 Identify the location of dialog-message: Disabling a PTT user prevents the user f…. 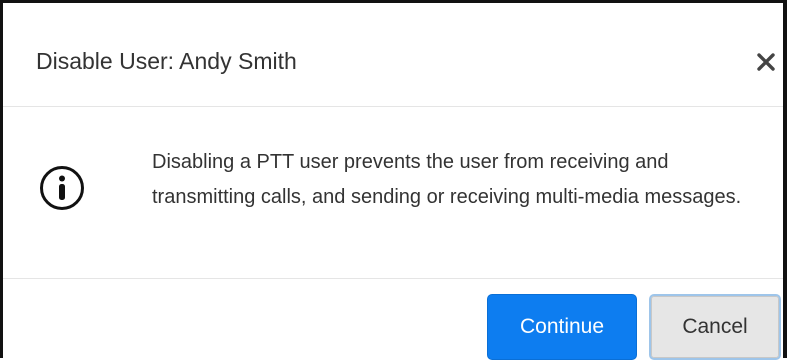
(447, 179).